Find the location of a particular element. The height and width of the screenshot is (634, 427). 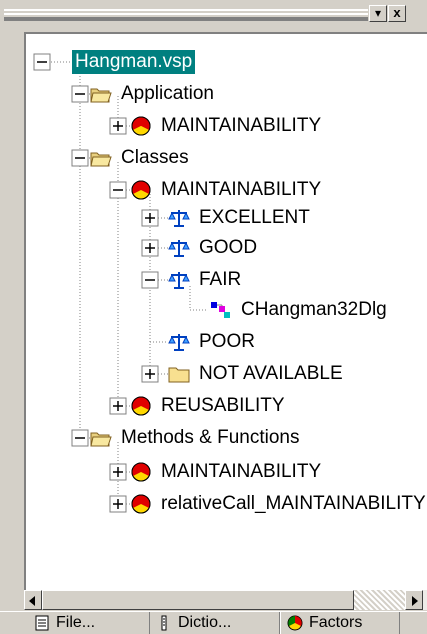

tree-node-label: Application is located at coordinates (167, 93).